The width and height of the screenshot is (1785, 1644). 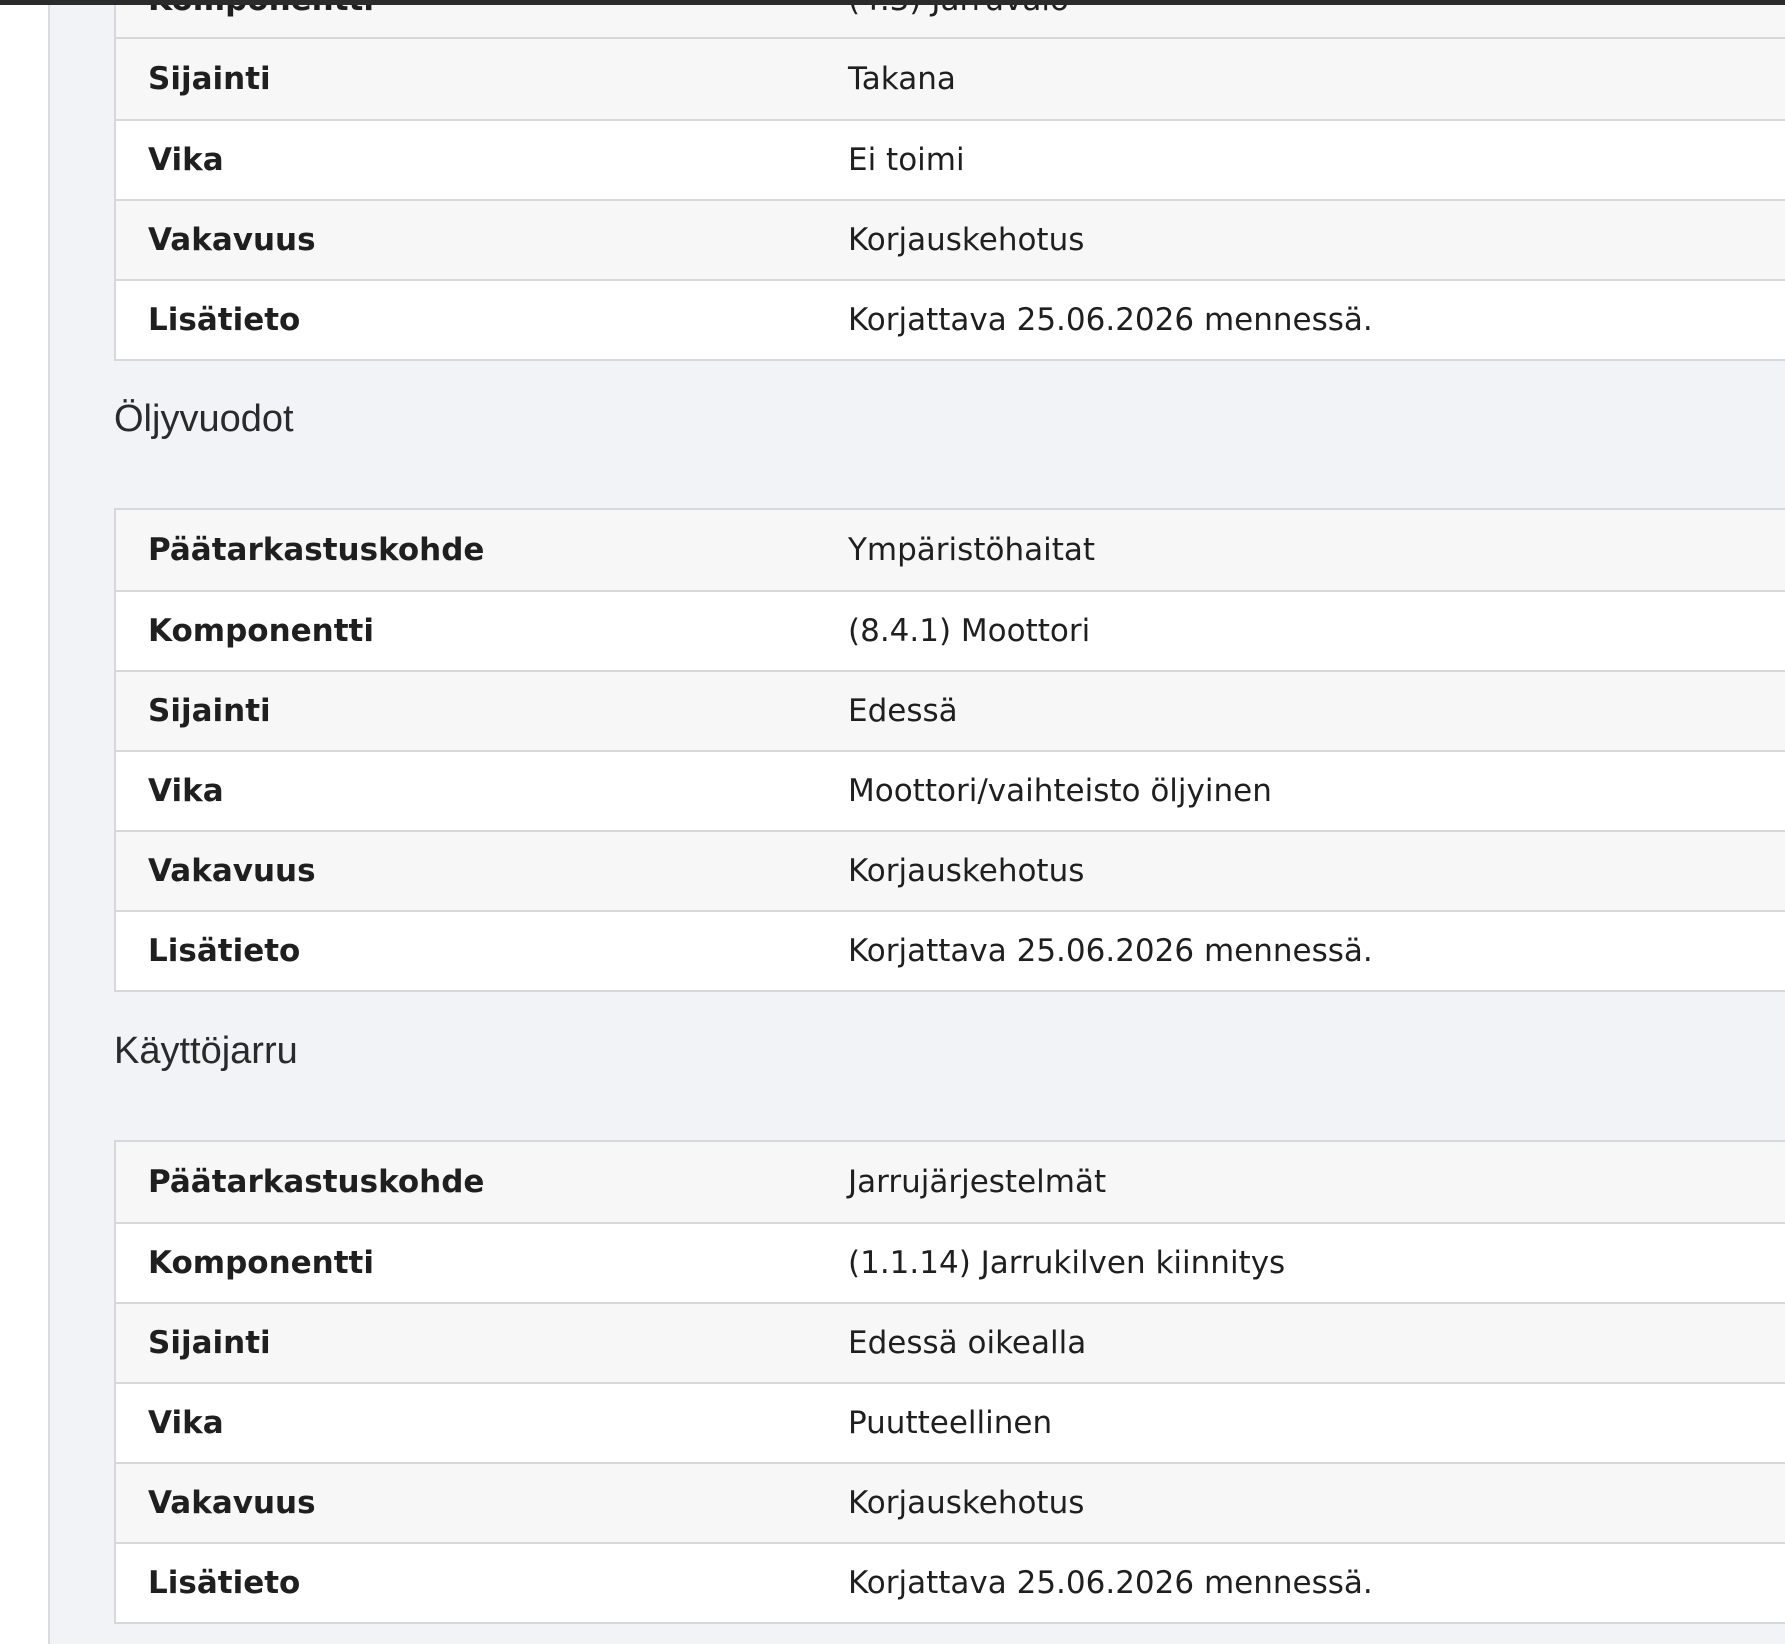 I want to click on row-value: Takana, so click(x=902, y=79).